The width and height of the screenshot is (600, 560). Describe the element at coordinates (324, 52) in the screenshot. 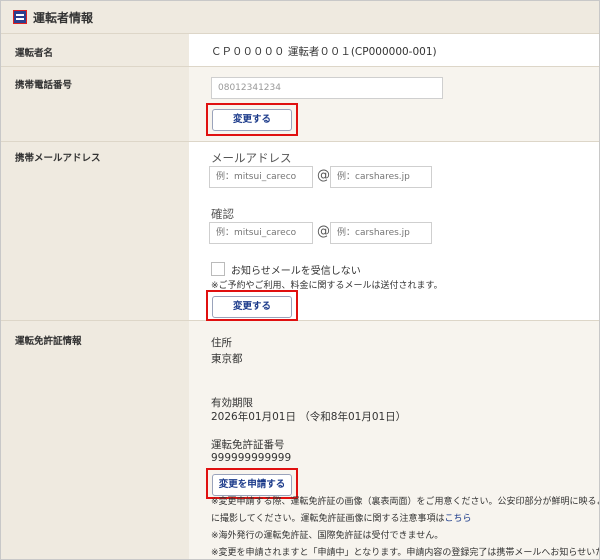

I see `driver-name-value: ＣＰ０００００ 運転者００１(CP000000-001)` at that location.